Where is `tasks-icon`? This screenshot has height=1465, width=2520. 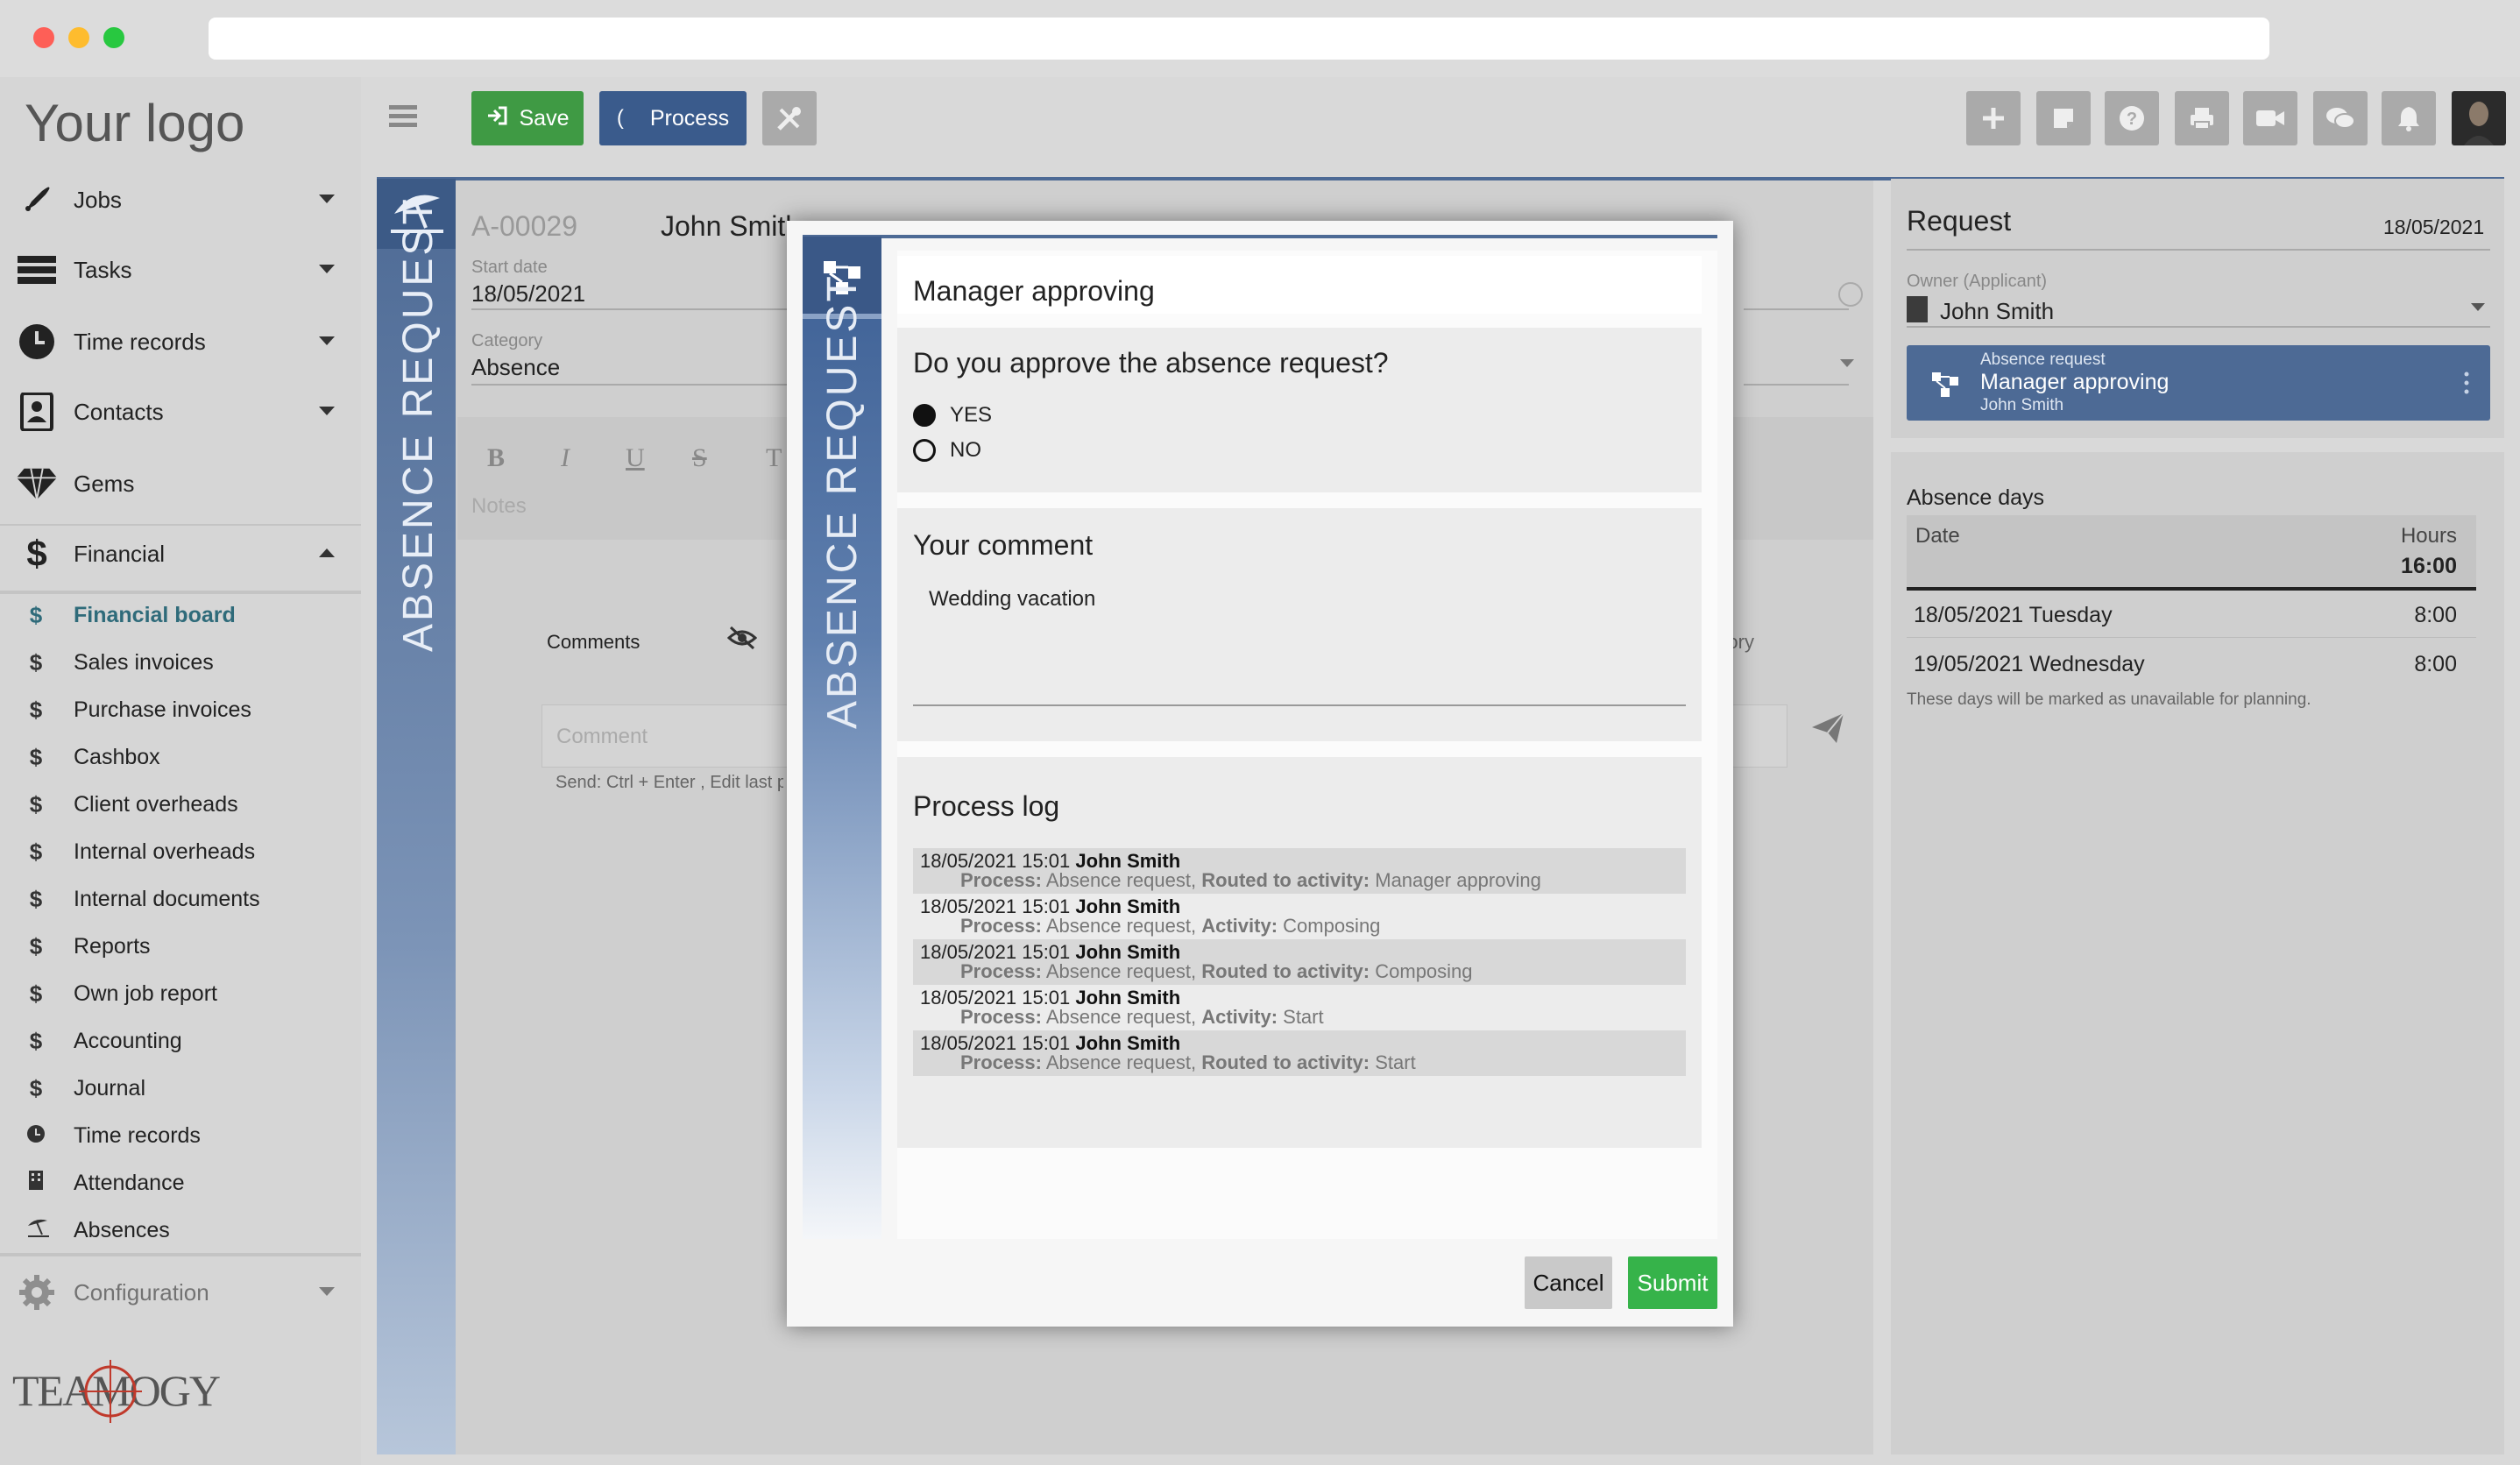 tasks-icon is located at coordinates (37, 270).